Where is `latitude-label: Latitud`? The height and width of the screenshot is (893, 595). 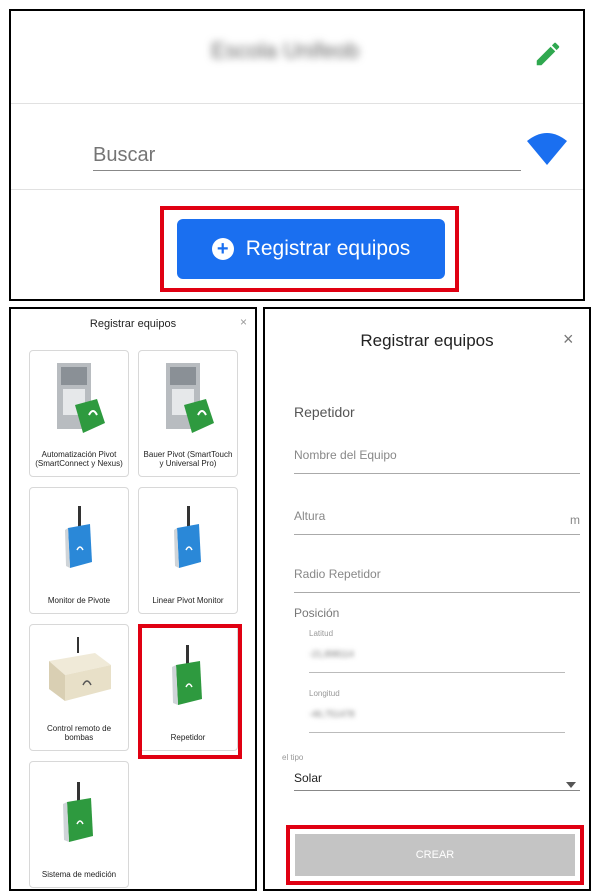 latitude-label: Latitud is located at coordinates (321, 633).